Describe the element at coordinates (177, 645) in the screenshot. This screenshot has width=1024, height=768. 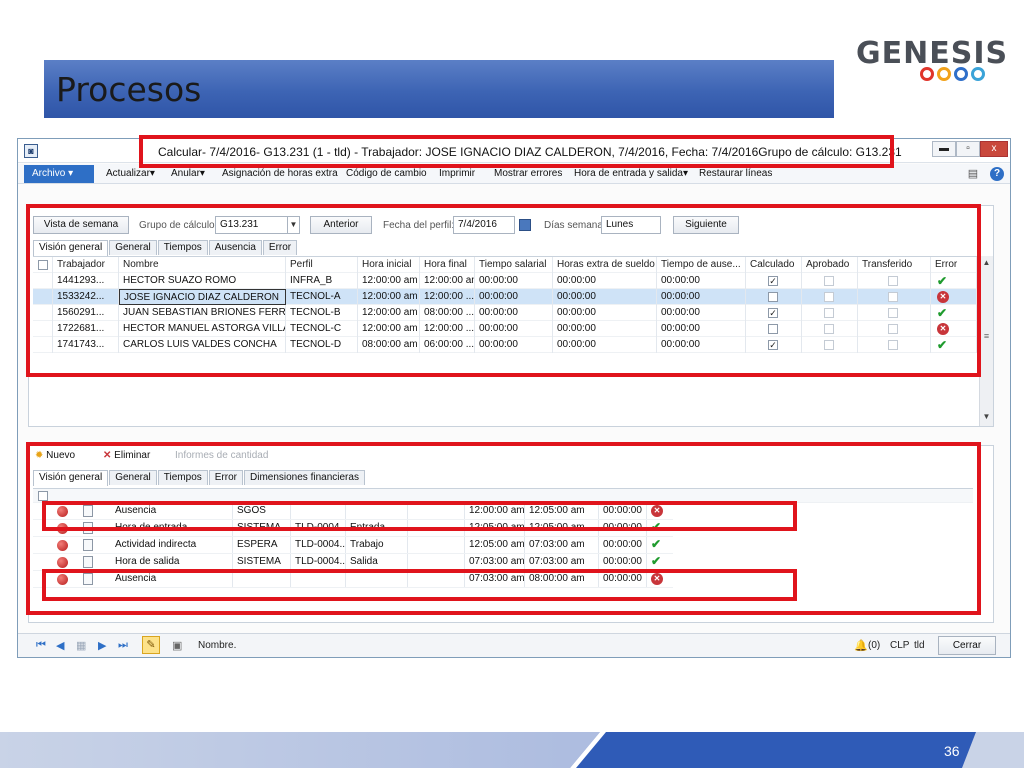
I see `attachment-icon: ▣` at that location.